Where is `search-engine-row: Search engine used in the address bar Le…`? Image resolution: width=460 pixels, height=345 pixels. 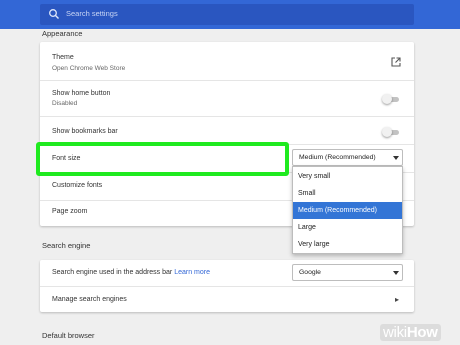 search-engine-row: Search engine used in the address bar Le… is located at coordinates (227, 273).